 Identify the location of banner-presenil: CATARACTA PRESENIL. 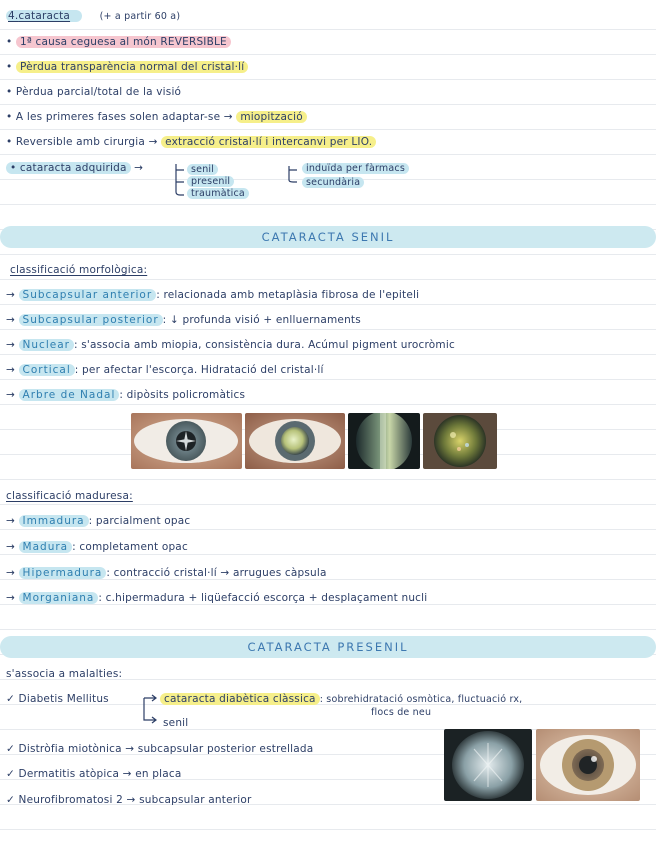
(328, 647).